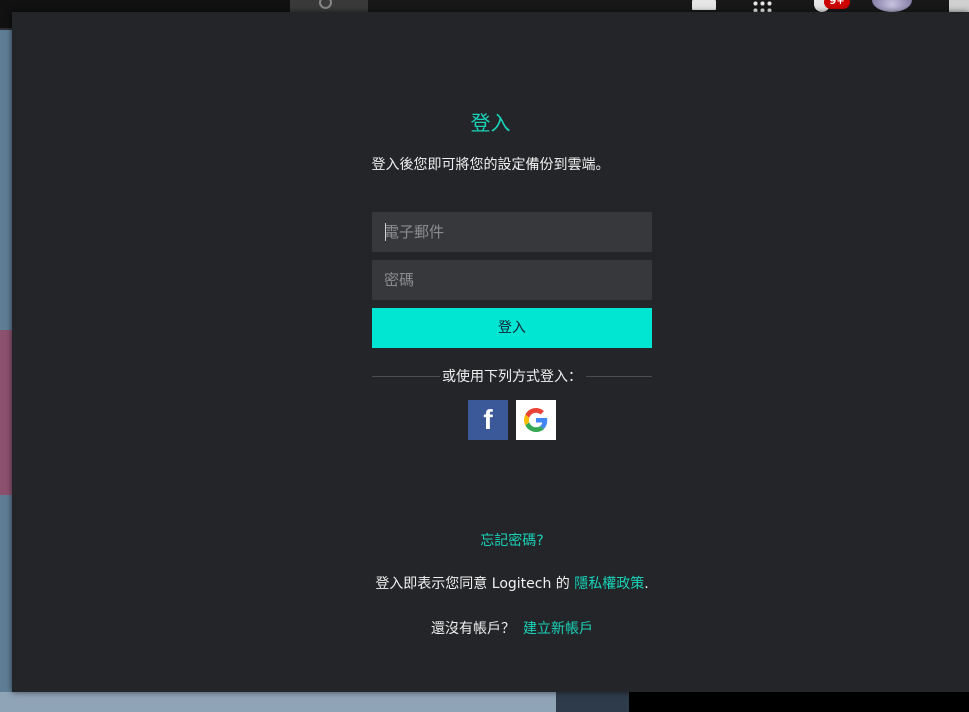  Describe the element at coordinates (837, 4) in the screenshot. I see `notification-badge: 9+` at that location.